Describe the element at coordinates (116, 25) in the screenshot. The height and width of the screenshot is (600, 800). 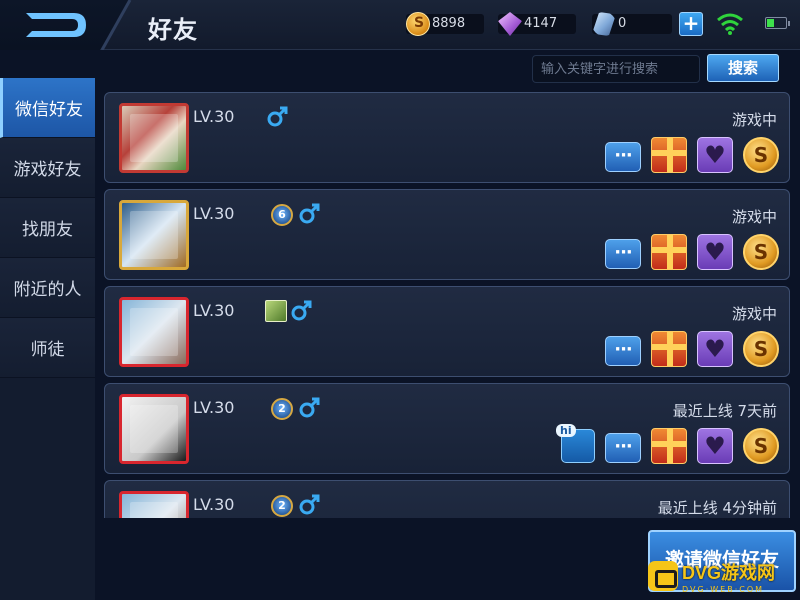
I see `header-divider` at that location.